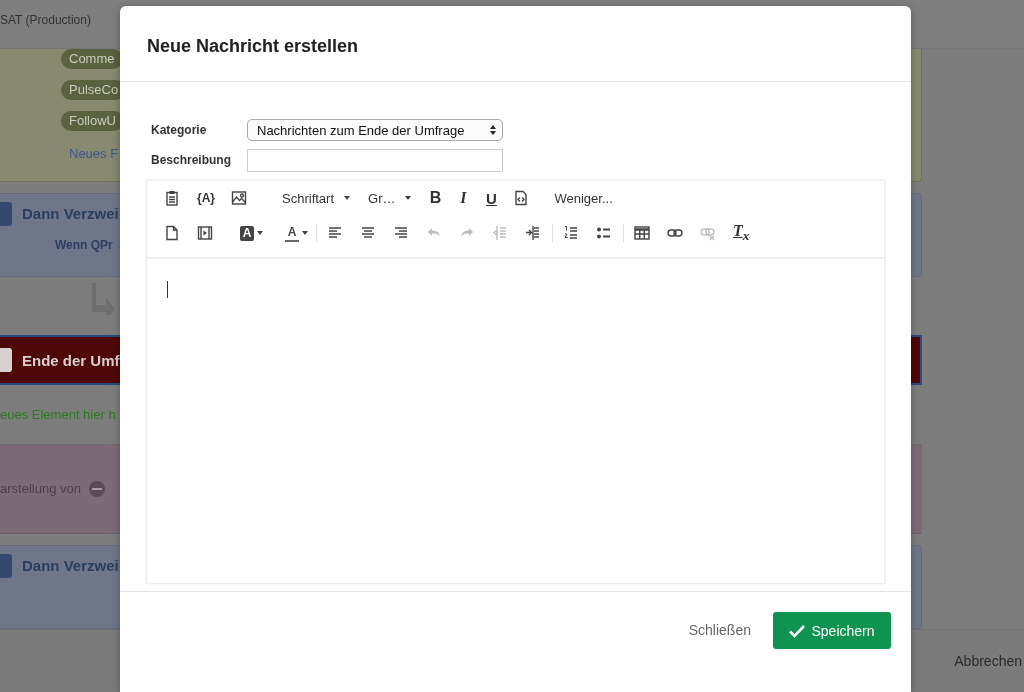  I want to click on page-icon, so click(172, 233).